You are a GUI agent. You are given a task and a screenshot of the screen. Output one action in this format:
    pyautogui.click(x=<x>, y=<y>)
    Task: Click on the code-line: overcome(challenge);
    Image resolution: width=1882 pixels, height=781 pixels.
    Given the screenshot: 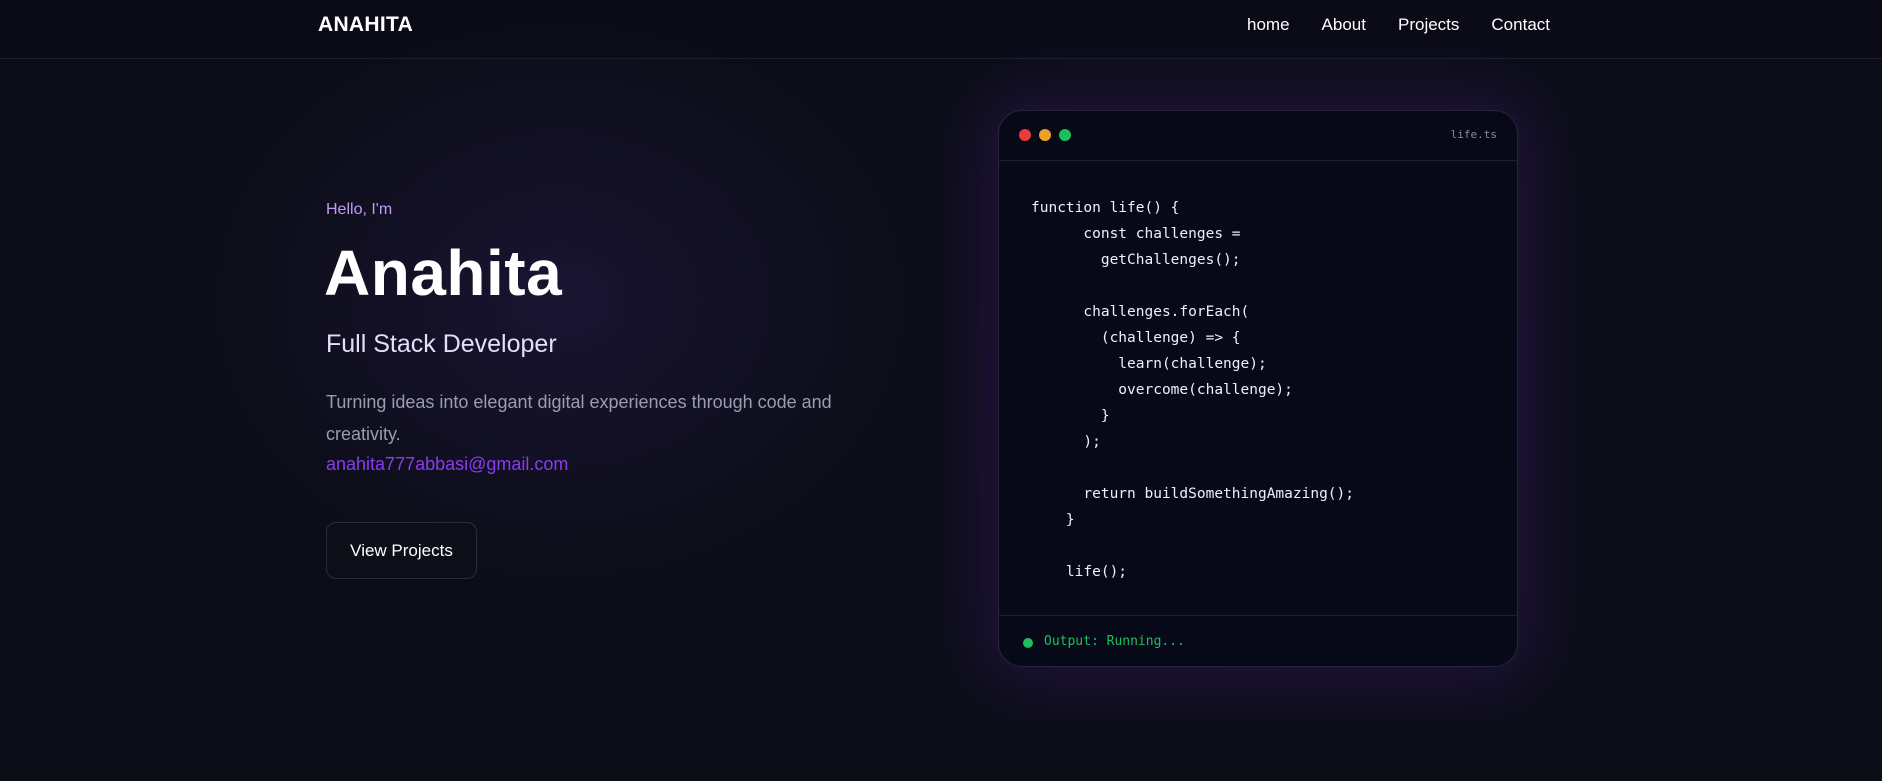 What is the action you would take?
    pyautogui.click(x=1162, y=390)
    